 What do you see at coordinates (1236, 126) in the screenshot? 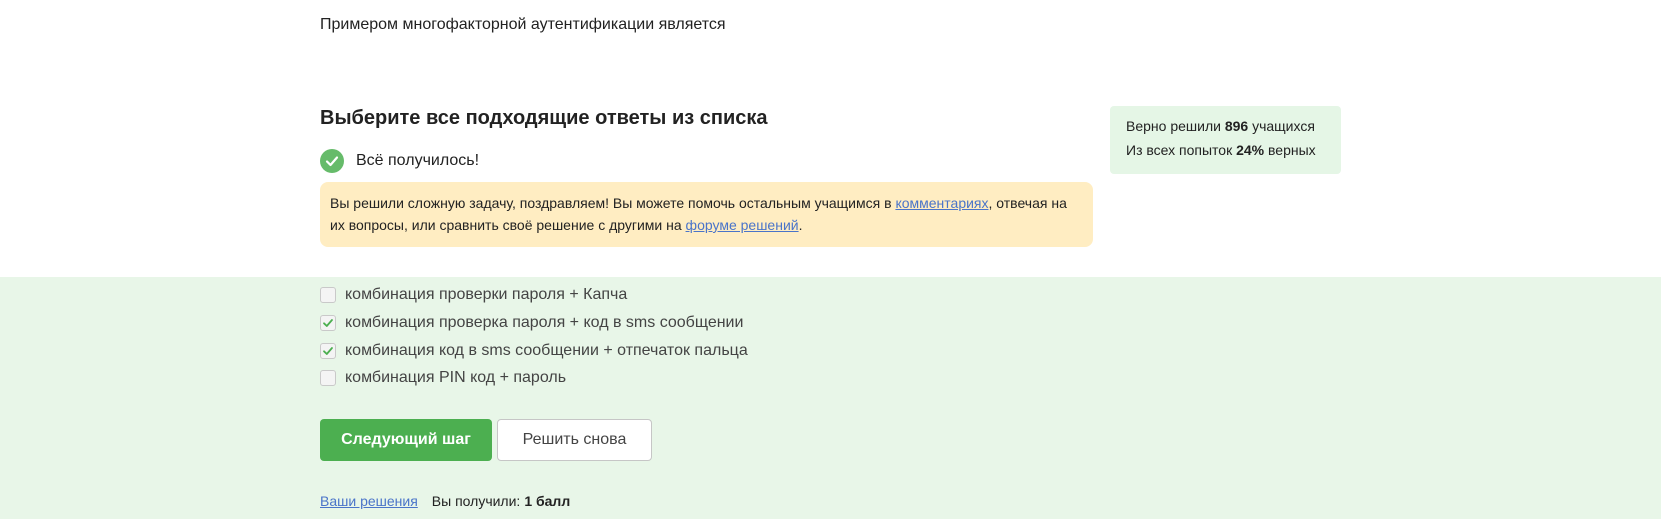
I see `solved-count: 896` at bounding box center [1236, 126].